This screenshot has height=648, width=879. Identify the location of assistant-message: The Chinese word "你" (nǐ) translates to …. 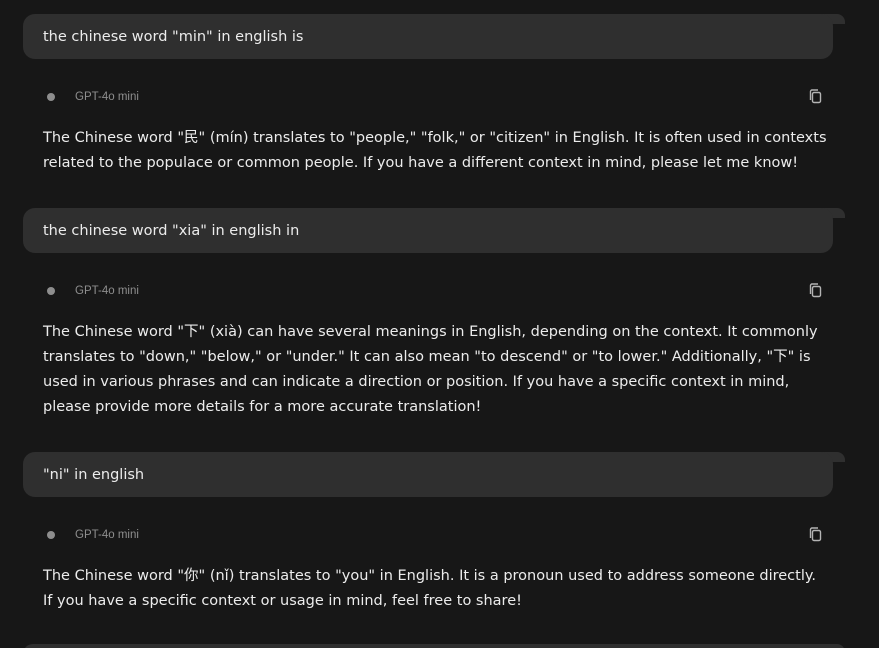
(429, 588).